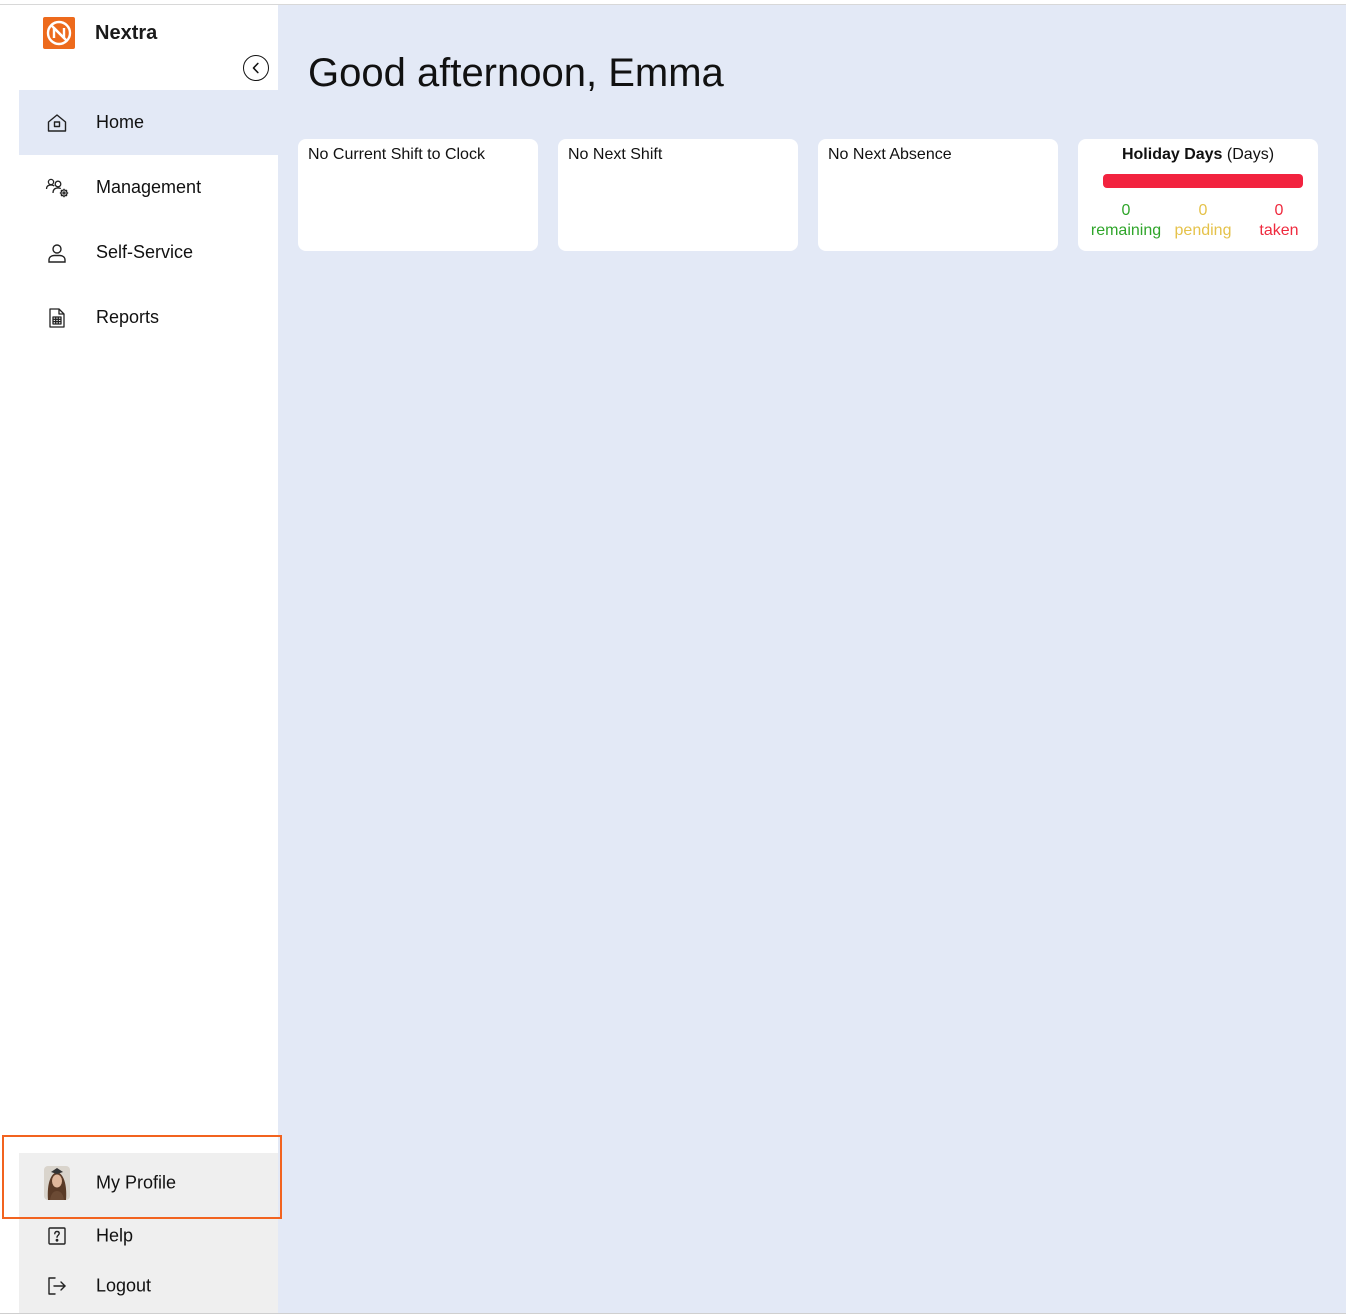 This screenshot has width=1346, height=1315. What do you see at coordinates (938, 195) in the screenshot?
I see `next-absence-card: No Next Absence` at bounding box center [938, 195].